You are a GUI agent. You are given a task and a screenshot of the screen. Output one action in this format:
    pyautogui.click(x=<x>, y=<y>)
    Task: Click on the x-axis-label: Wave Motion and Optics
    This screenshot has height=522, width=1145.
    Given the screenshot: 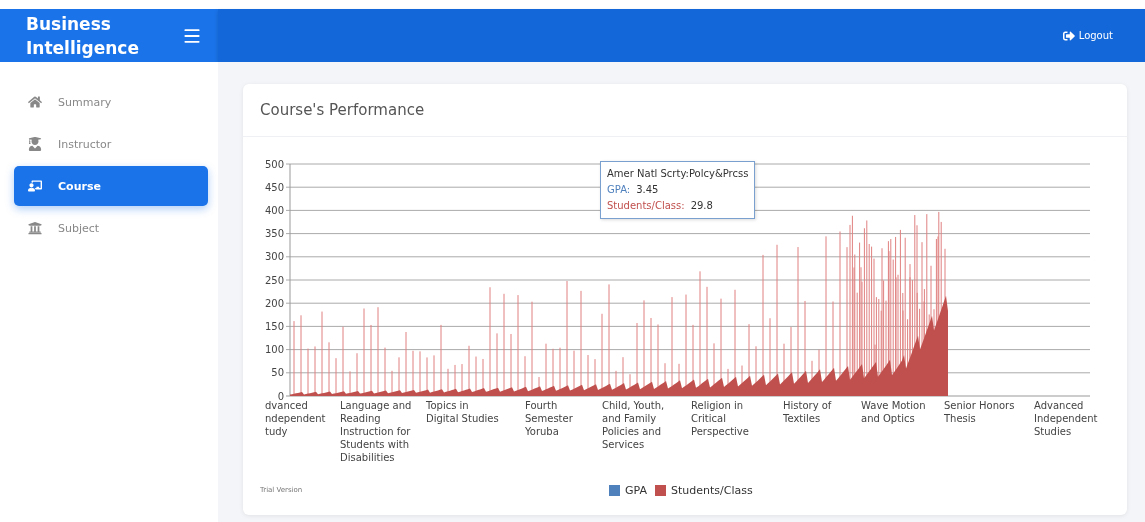 What is the action you would take?
    pyautogui.click(x=893, y=412)
    